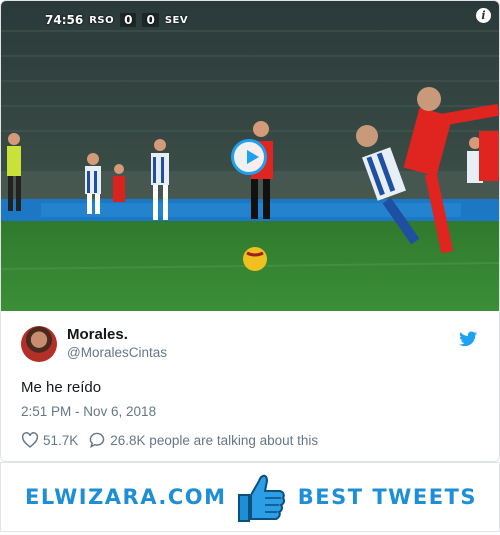 The height and width of the screenshot is (535, 500). I want to click on info-icon: i, so click(483, 15).